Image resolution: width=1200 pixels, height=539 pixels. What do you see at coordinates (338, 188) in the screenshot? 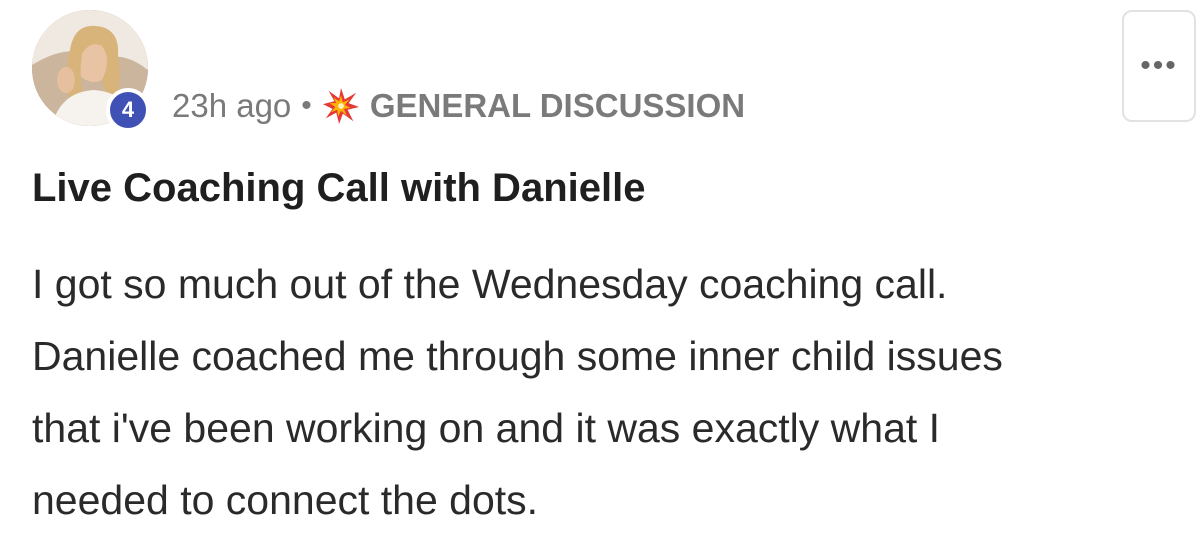
I see `post-title: Live Coaching Call with Danielle` at bounding box center [338, 188].